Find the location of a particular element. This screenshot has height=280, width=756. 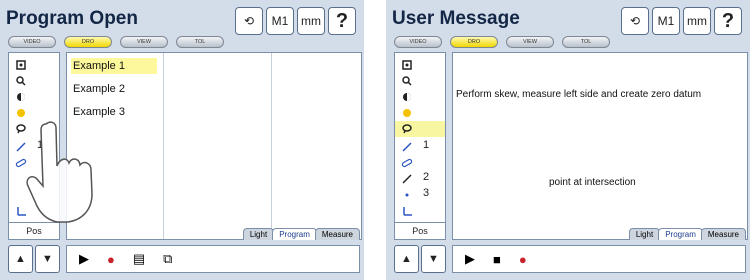

list-item: Example 3 is located at coordinates (99, 112).